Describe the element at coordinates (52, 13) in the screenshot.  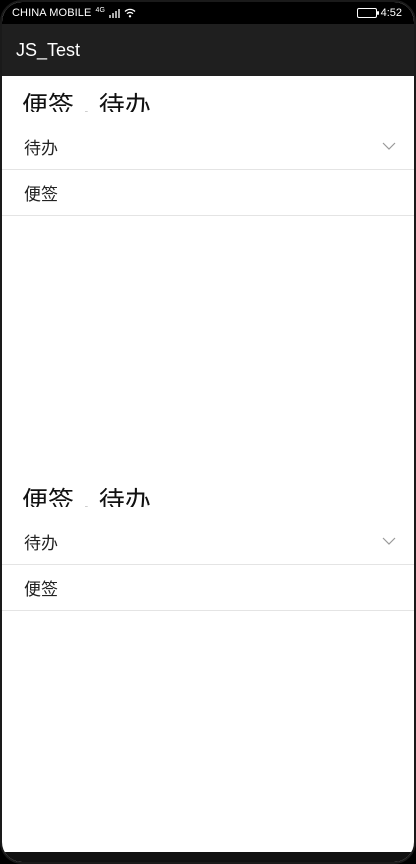
I see `carrier-label: CHINA MOBILE` at that location.